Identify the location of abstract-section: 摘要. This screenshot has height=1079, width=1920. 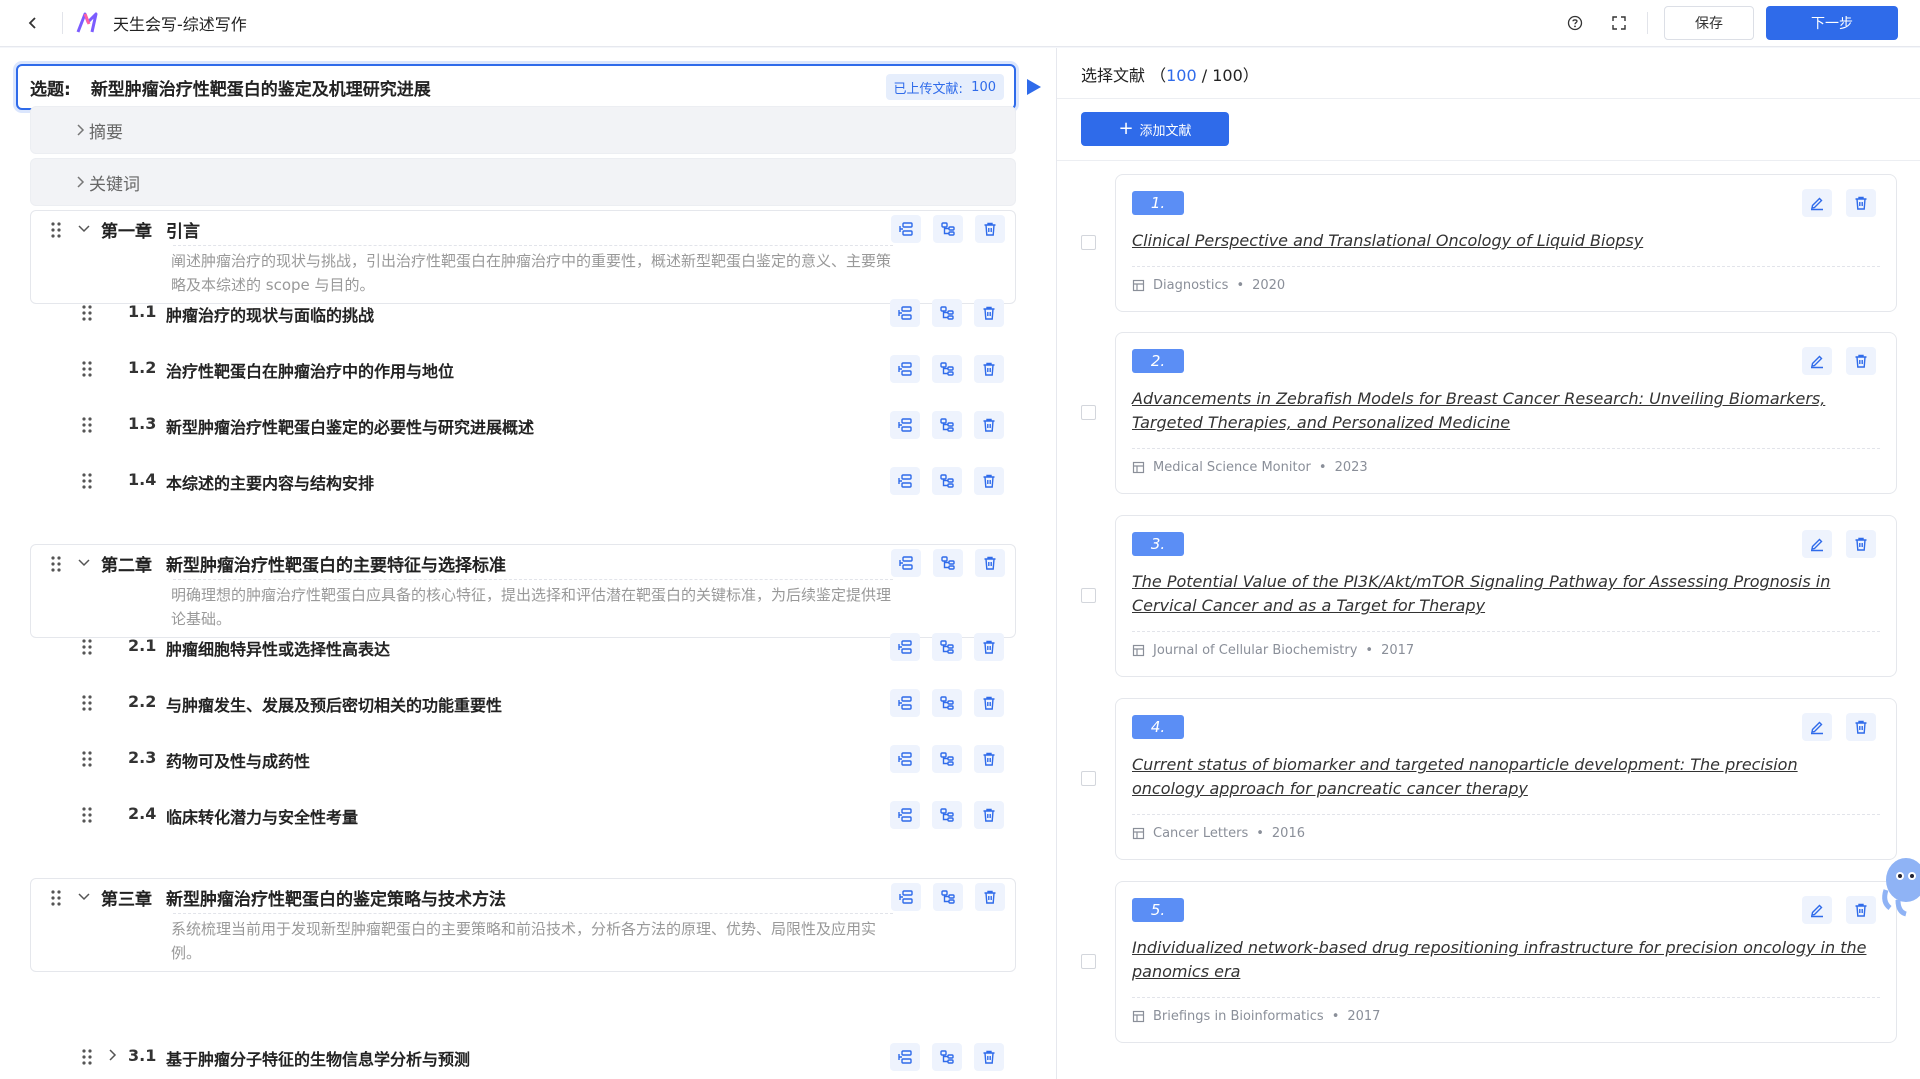
(523, 130).